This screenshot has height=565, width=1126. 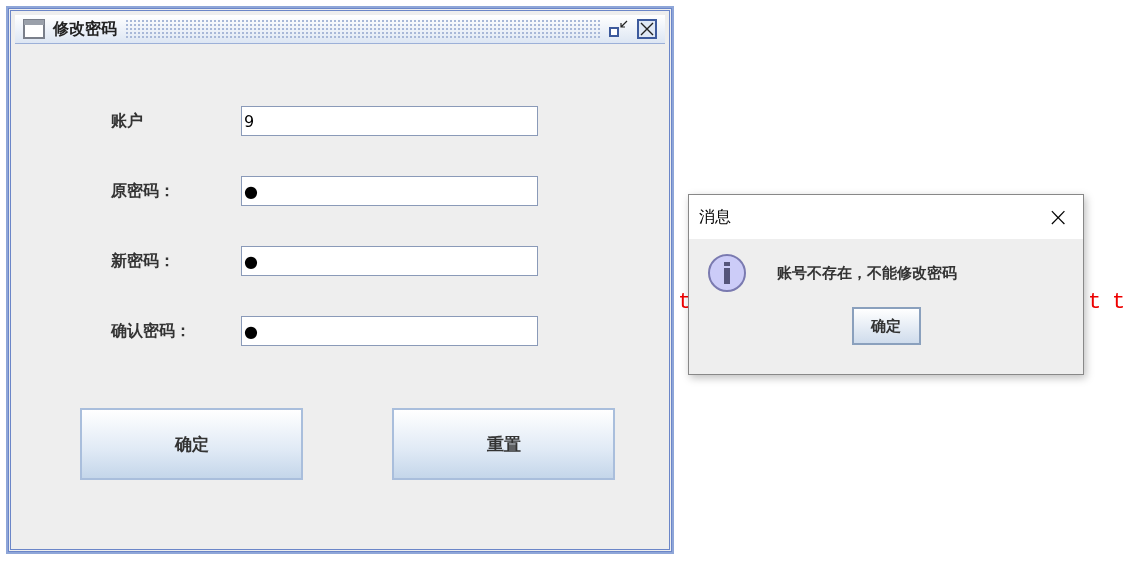 I want to click on field-label: 确认密码：, so click(x=151, y=331).